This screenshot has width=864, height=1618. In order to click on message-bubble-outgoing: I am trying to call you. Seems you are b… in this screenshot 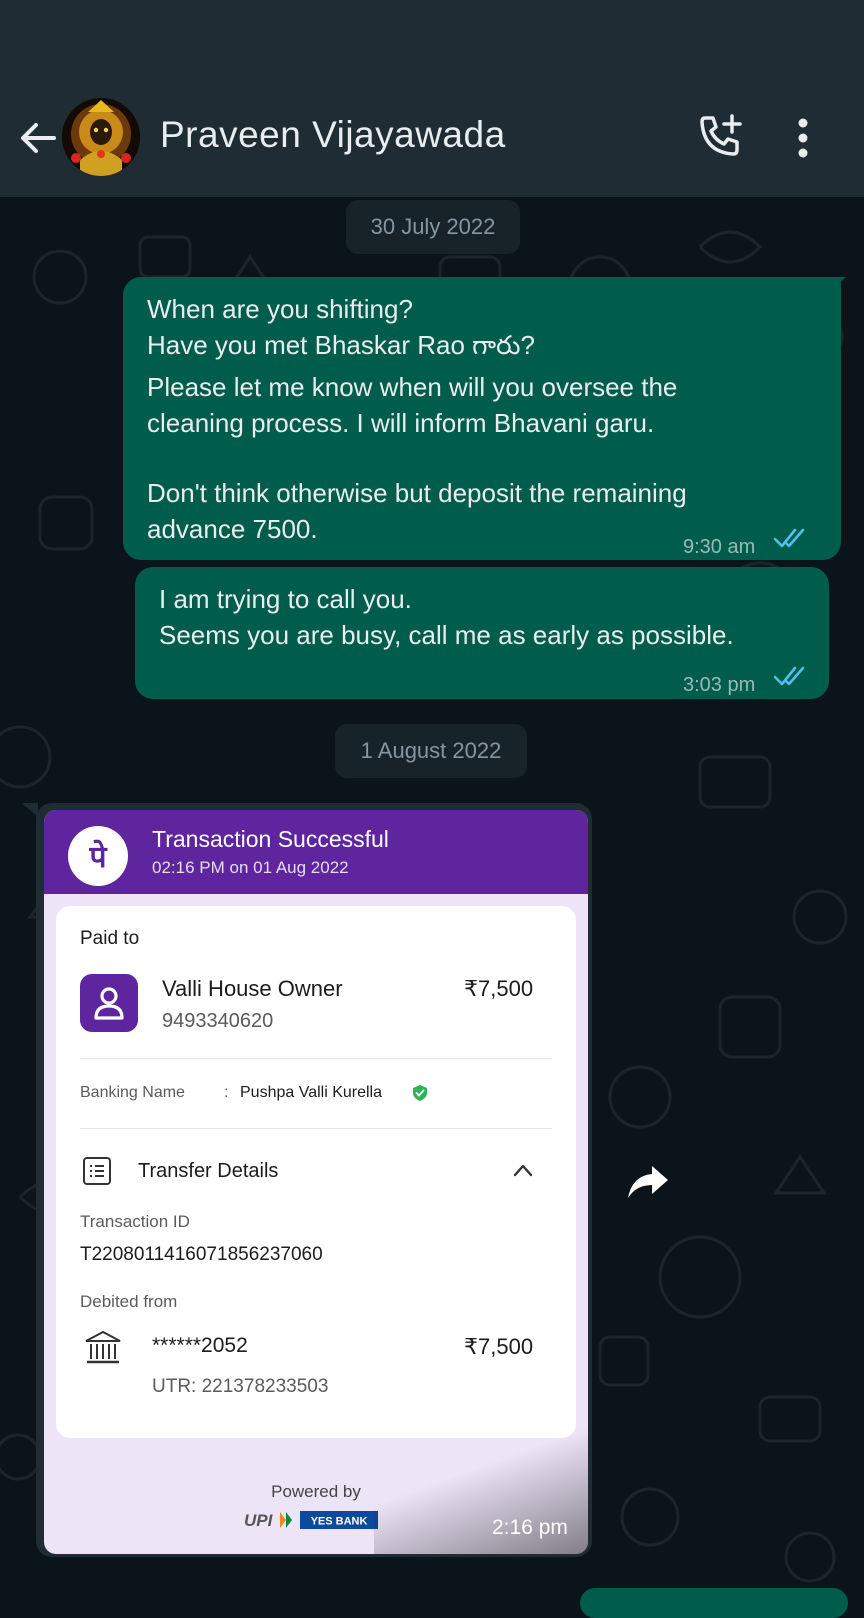, I will do `click(482, 633)`.